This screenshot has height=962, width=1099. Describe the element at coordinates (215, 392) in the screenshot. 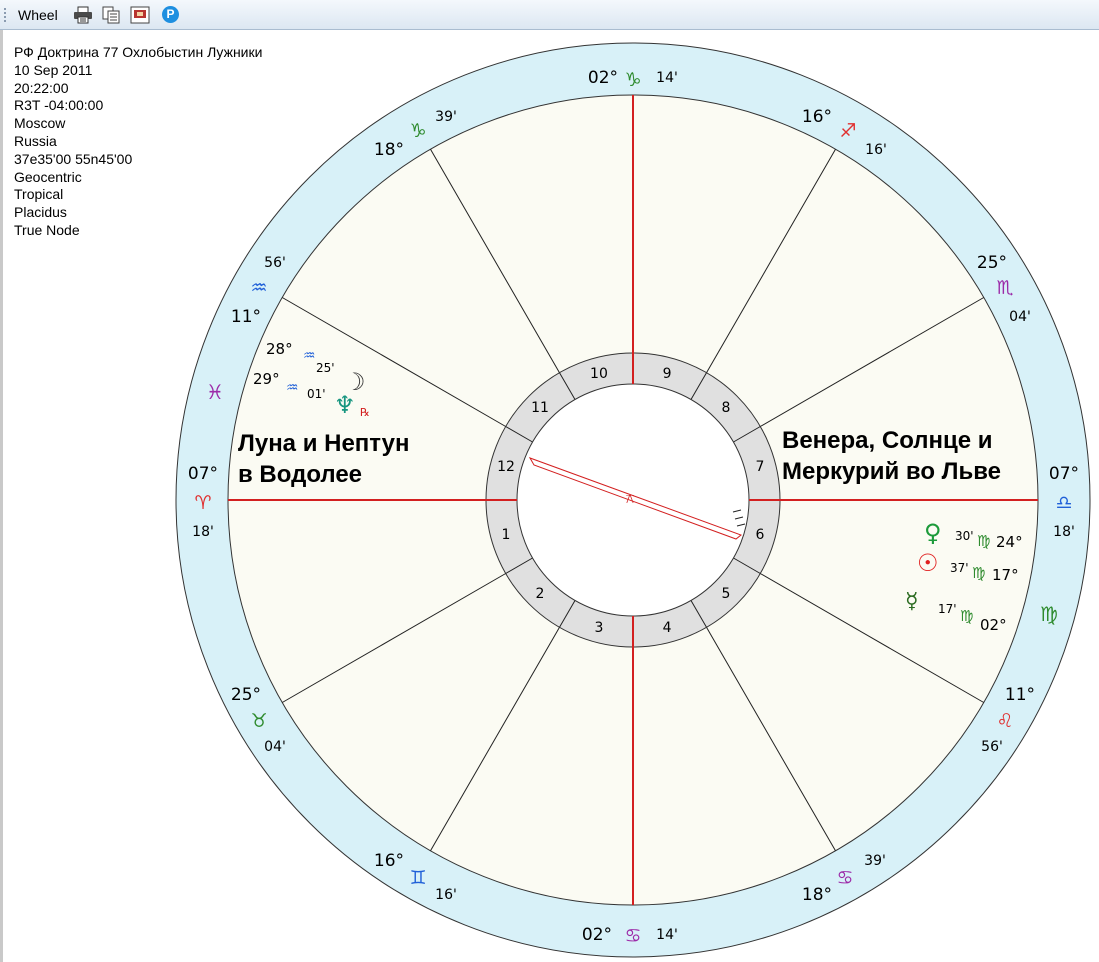

I see `pisces-icon: ♓` at that location.